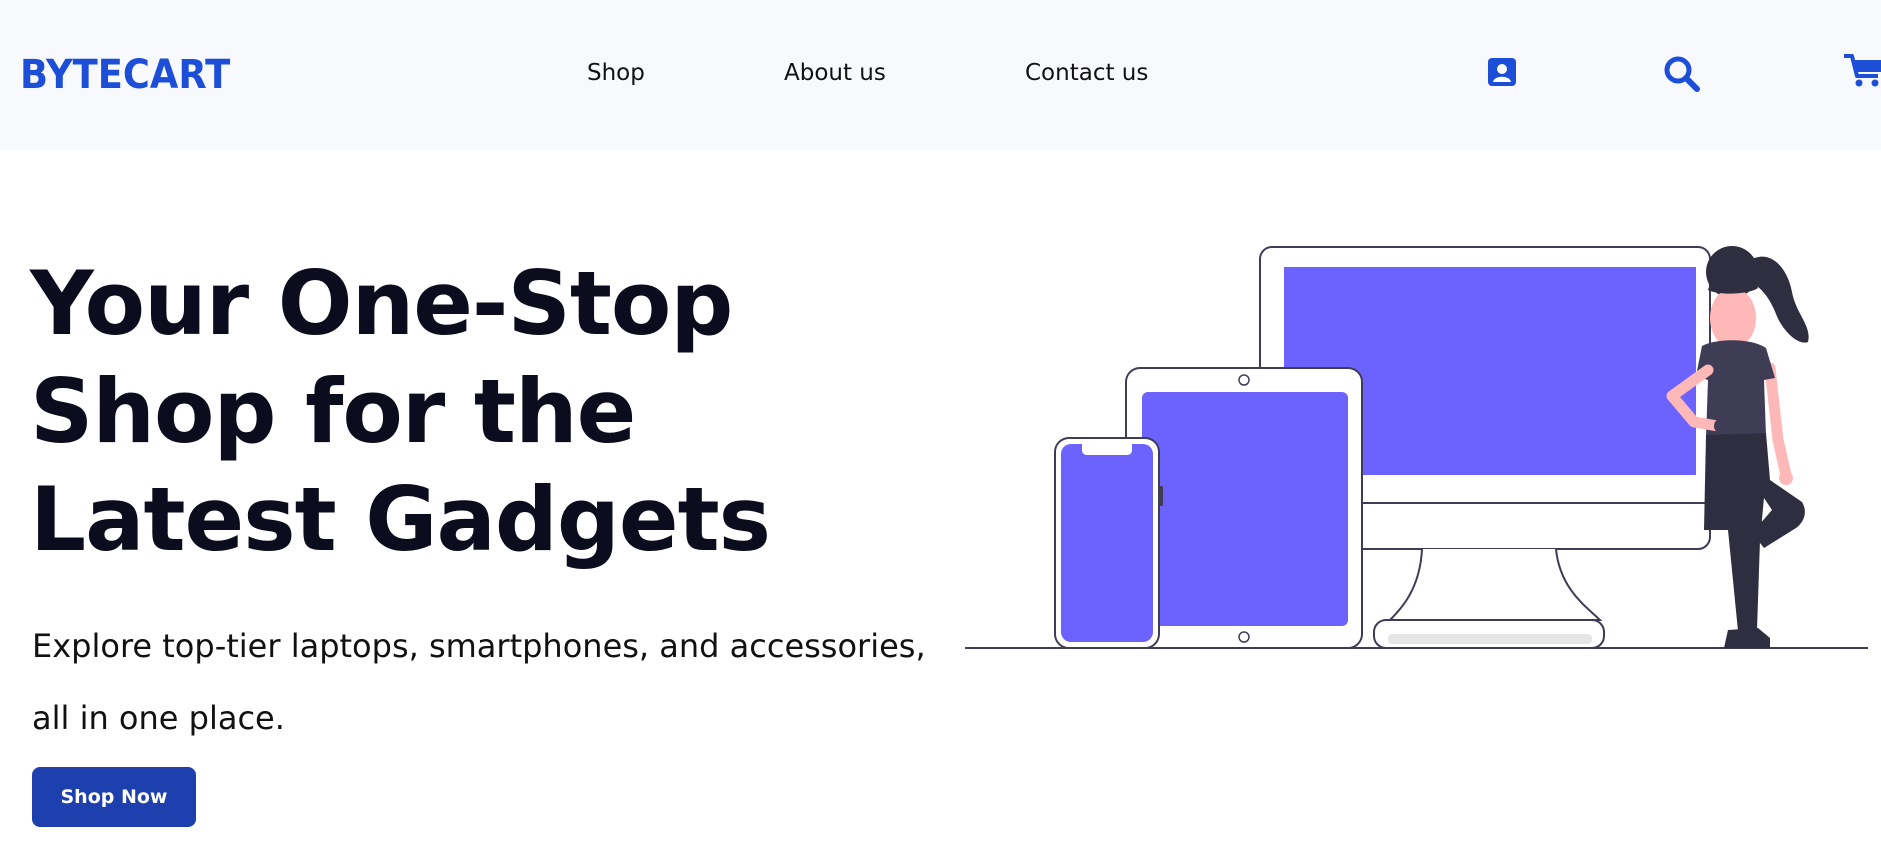 Image resolution: width=1881 pixels, height=843 pixels. I want to click on tablet-illustration, so click(1244, 508).